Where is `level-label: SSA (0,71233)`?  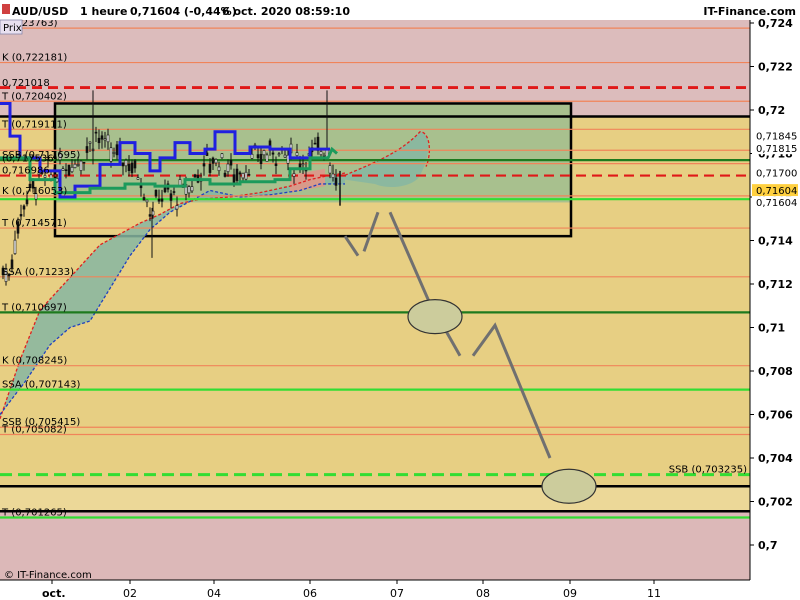 level-label: SSA (0,71233) is located at coordinates (38, 272).